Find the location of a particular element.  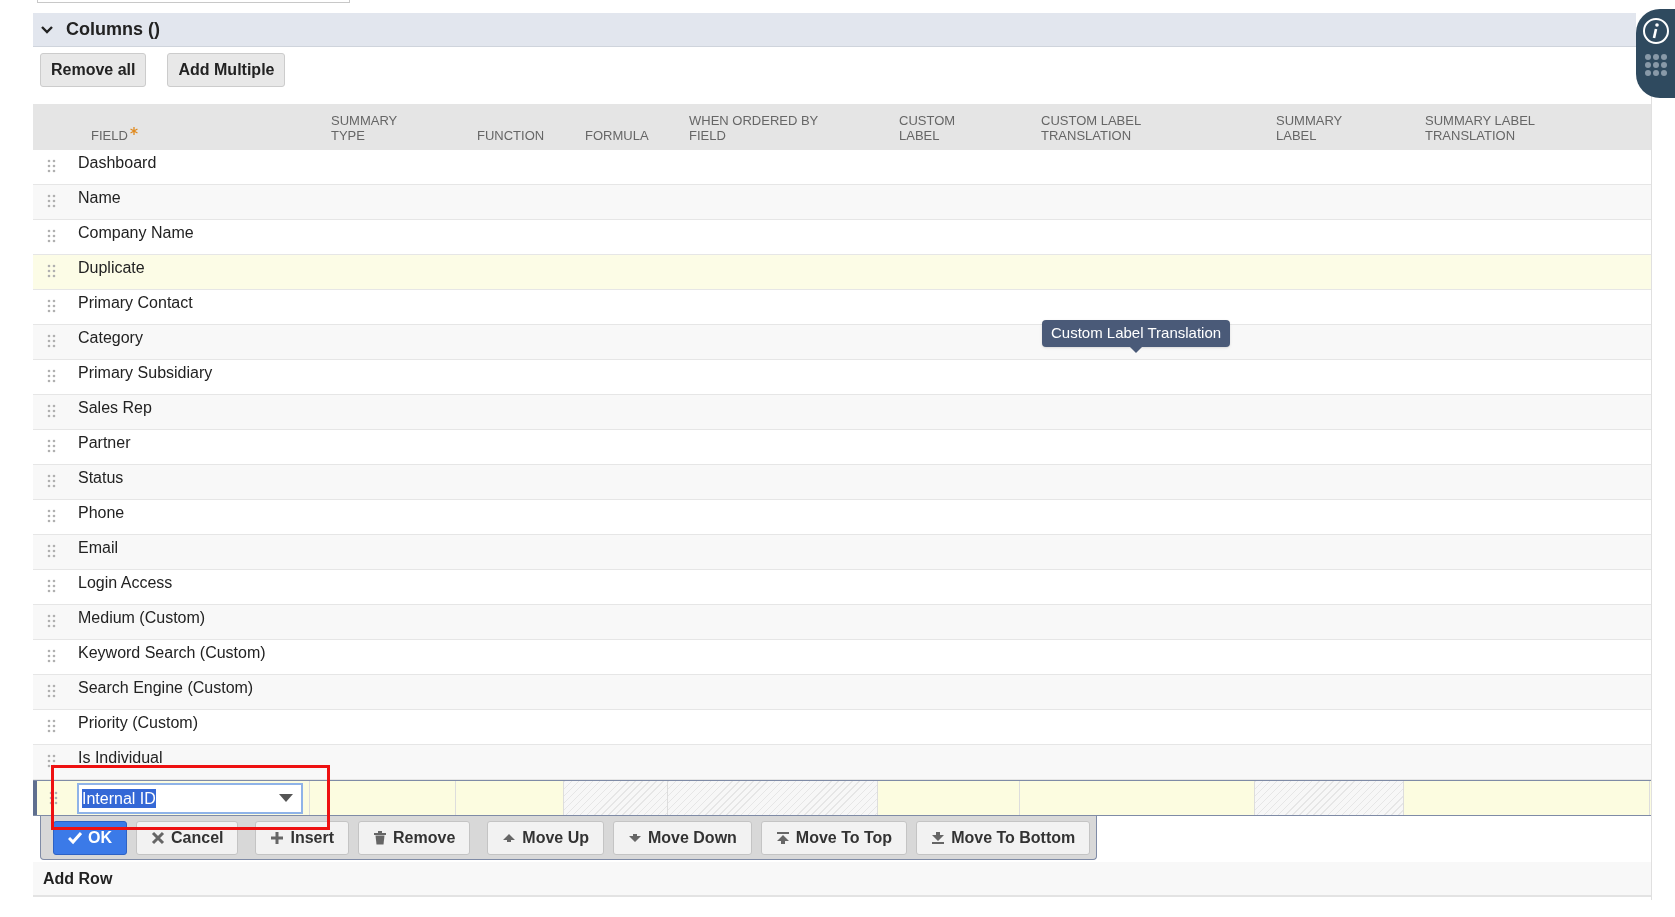

column-header: WHEN ORDERED BY FIELD is located at coordinates (754, 128).